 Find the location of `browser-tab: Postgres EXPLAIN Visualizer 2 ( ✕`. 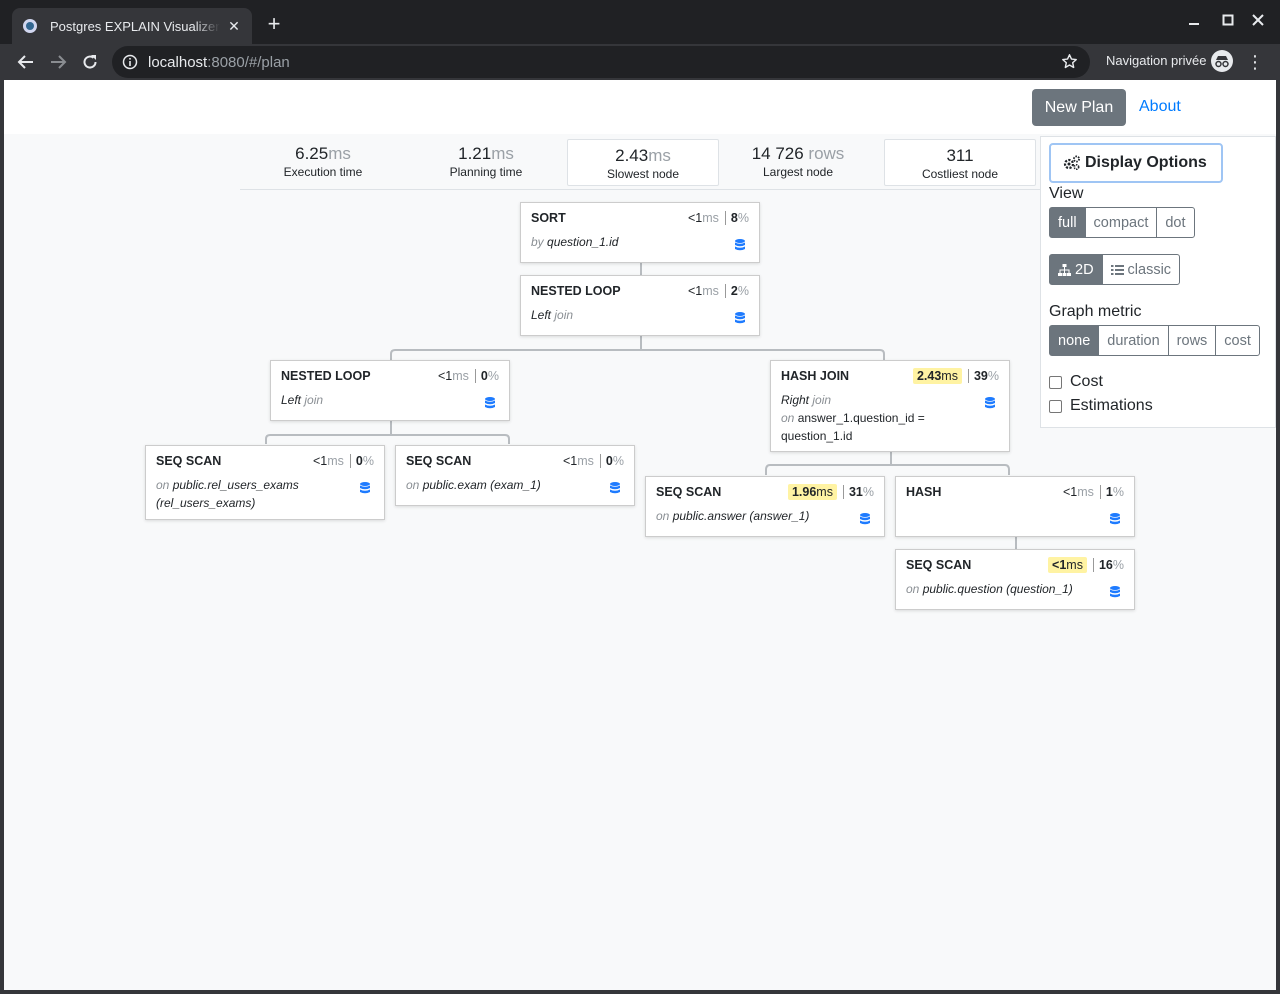

browser-tab: Postgres EXPLAIN Visualizer 2 ( ✕ is located at coordinates (132, 26).